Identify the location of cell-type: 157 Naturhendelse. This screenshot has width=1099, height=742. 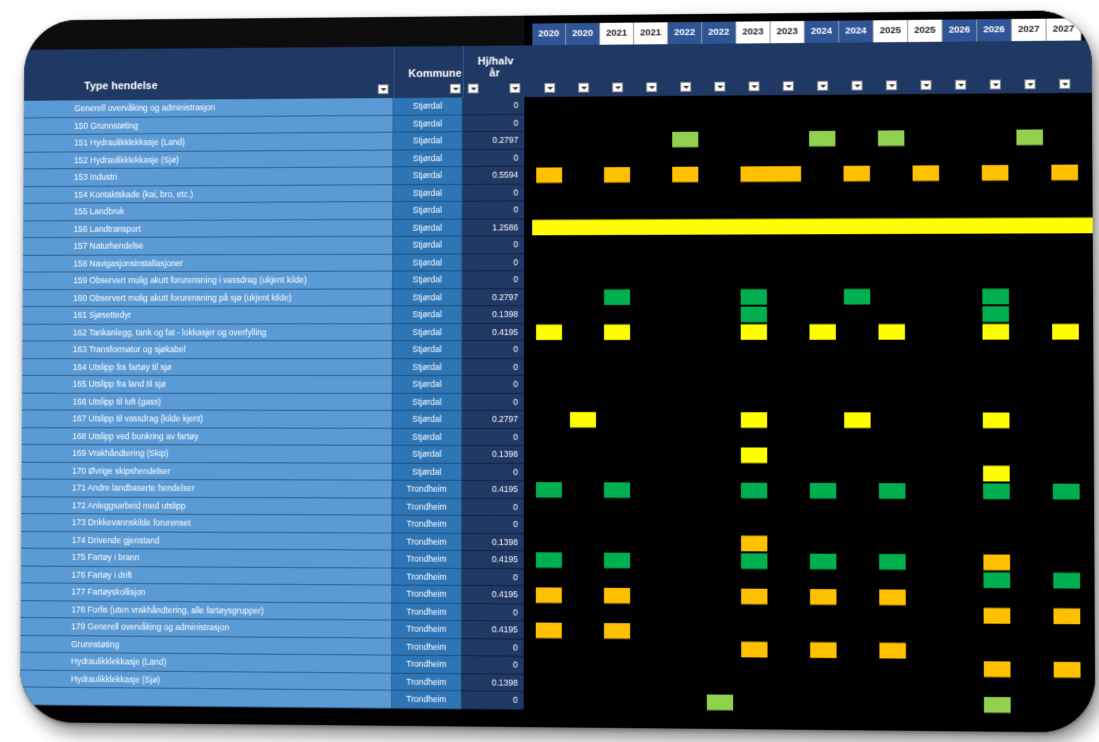
(208, 246).